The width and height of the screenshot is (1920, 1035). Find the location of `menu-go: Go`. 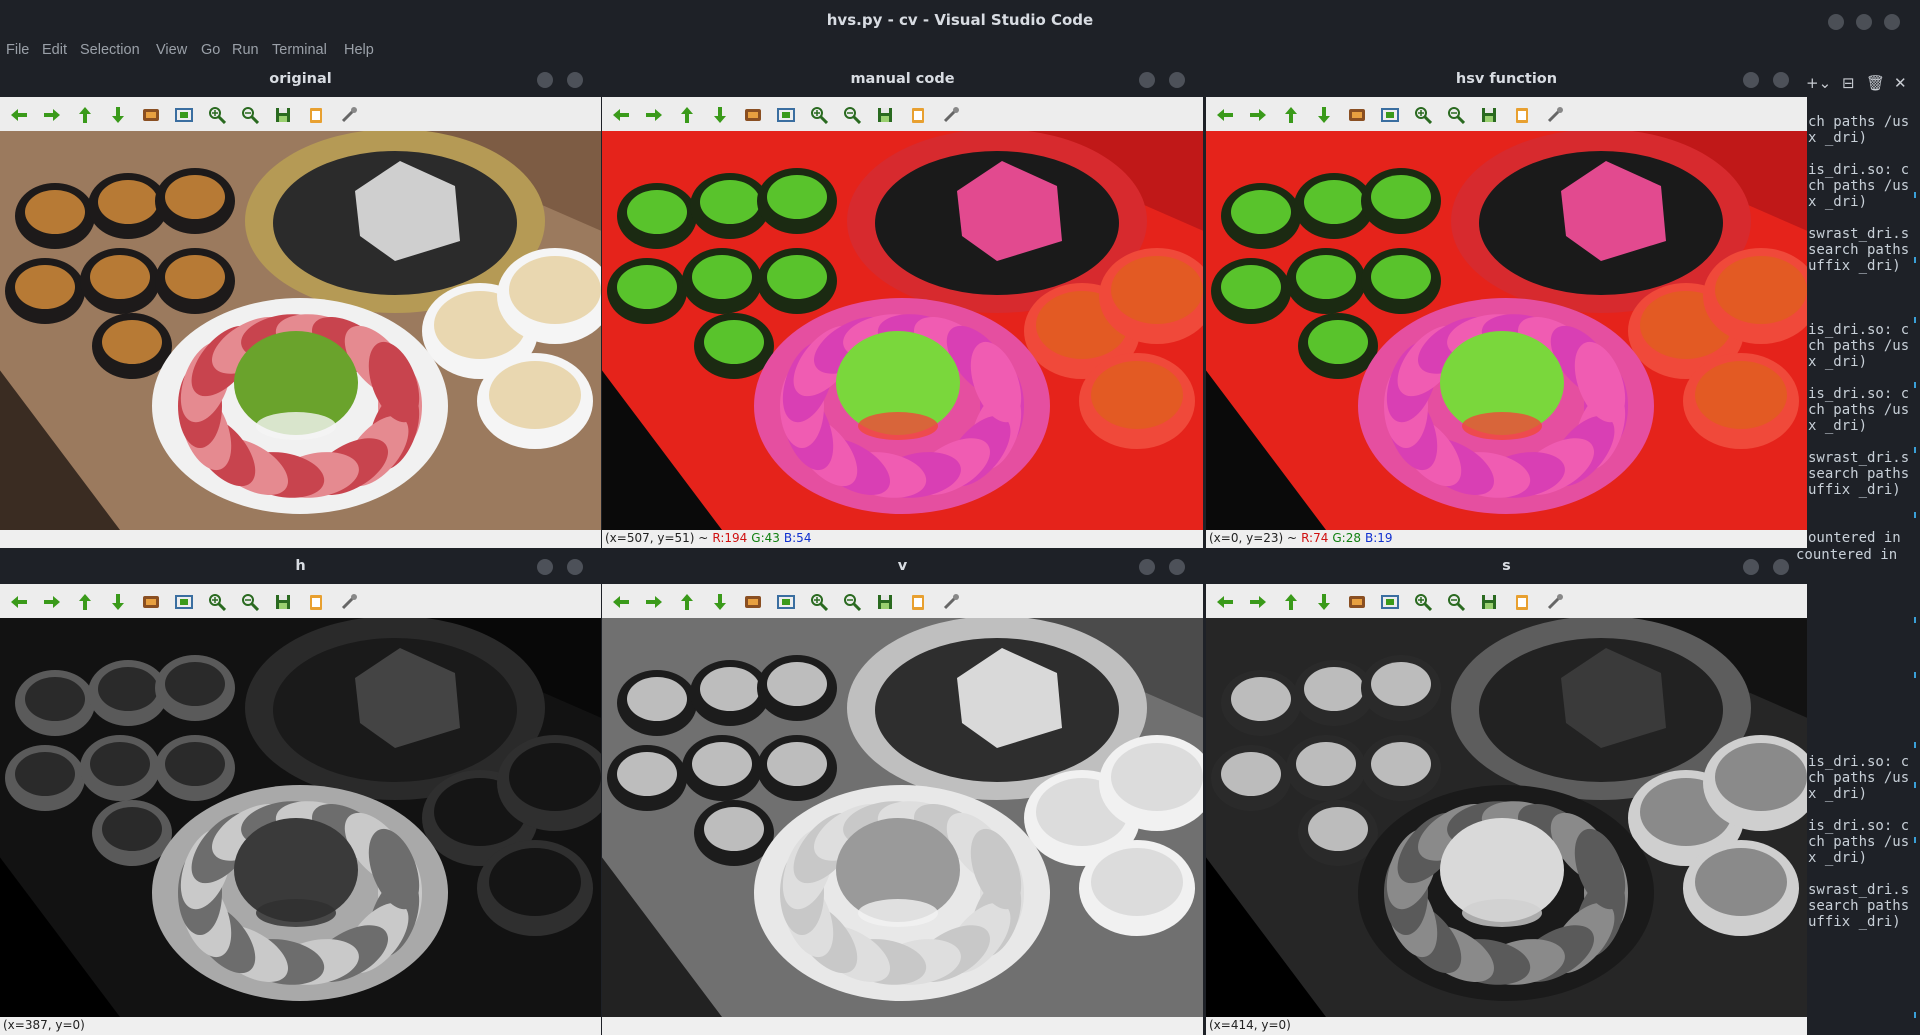

menu-go: Go is located at coordinates (210, 50).